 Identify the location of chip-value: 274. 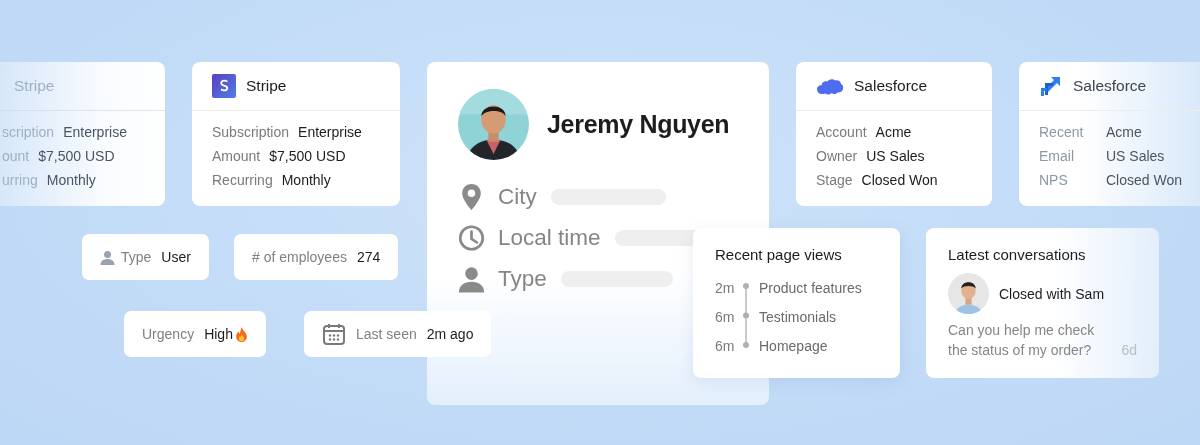
(368, 257).